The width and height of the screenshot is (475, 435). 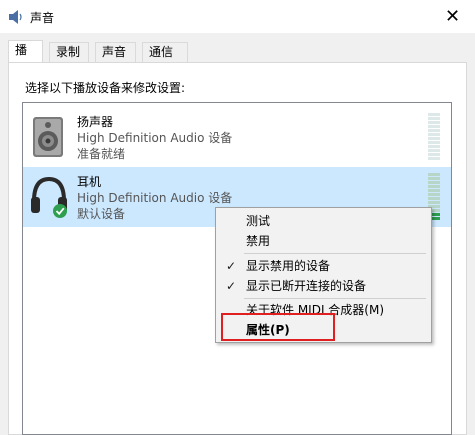 What do you see at coordinates (237, 137) in the screenshot?
I see `device-speaker: 扬声器 High Definition Audio 设备 准备就绪` at bounding box center [237, 137].